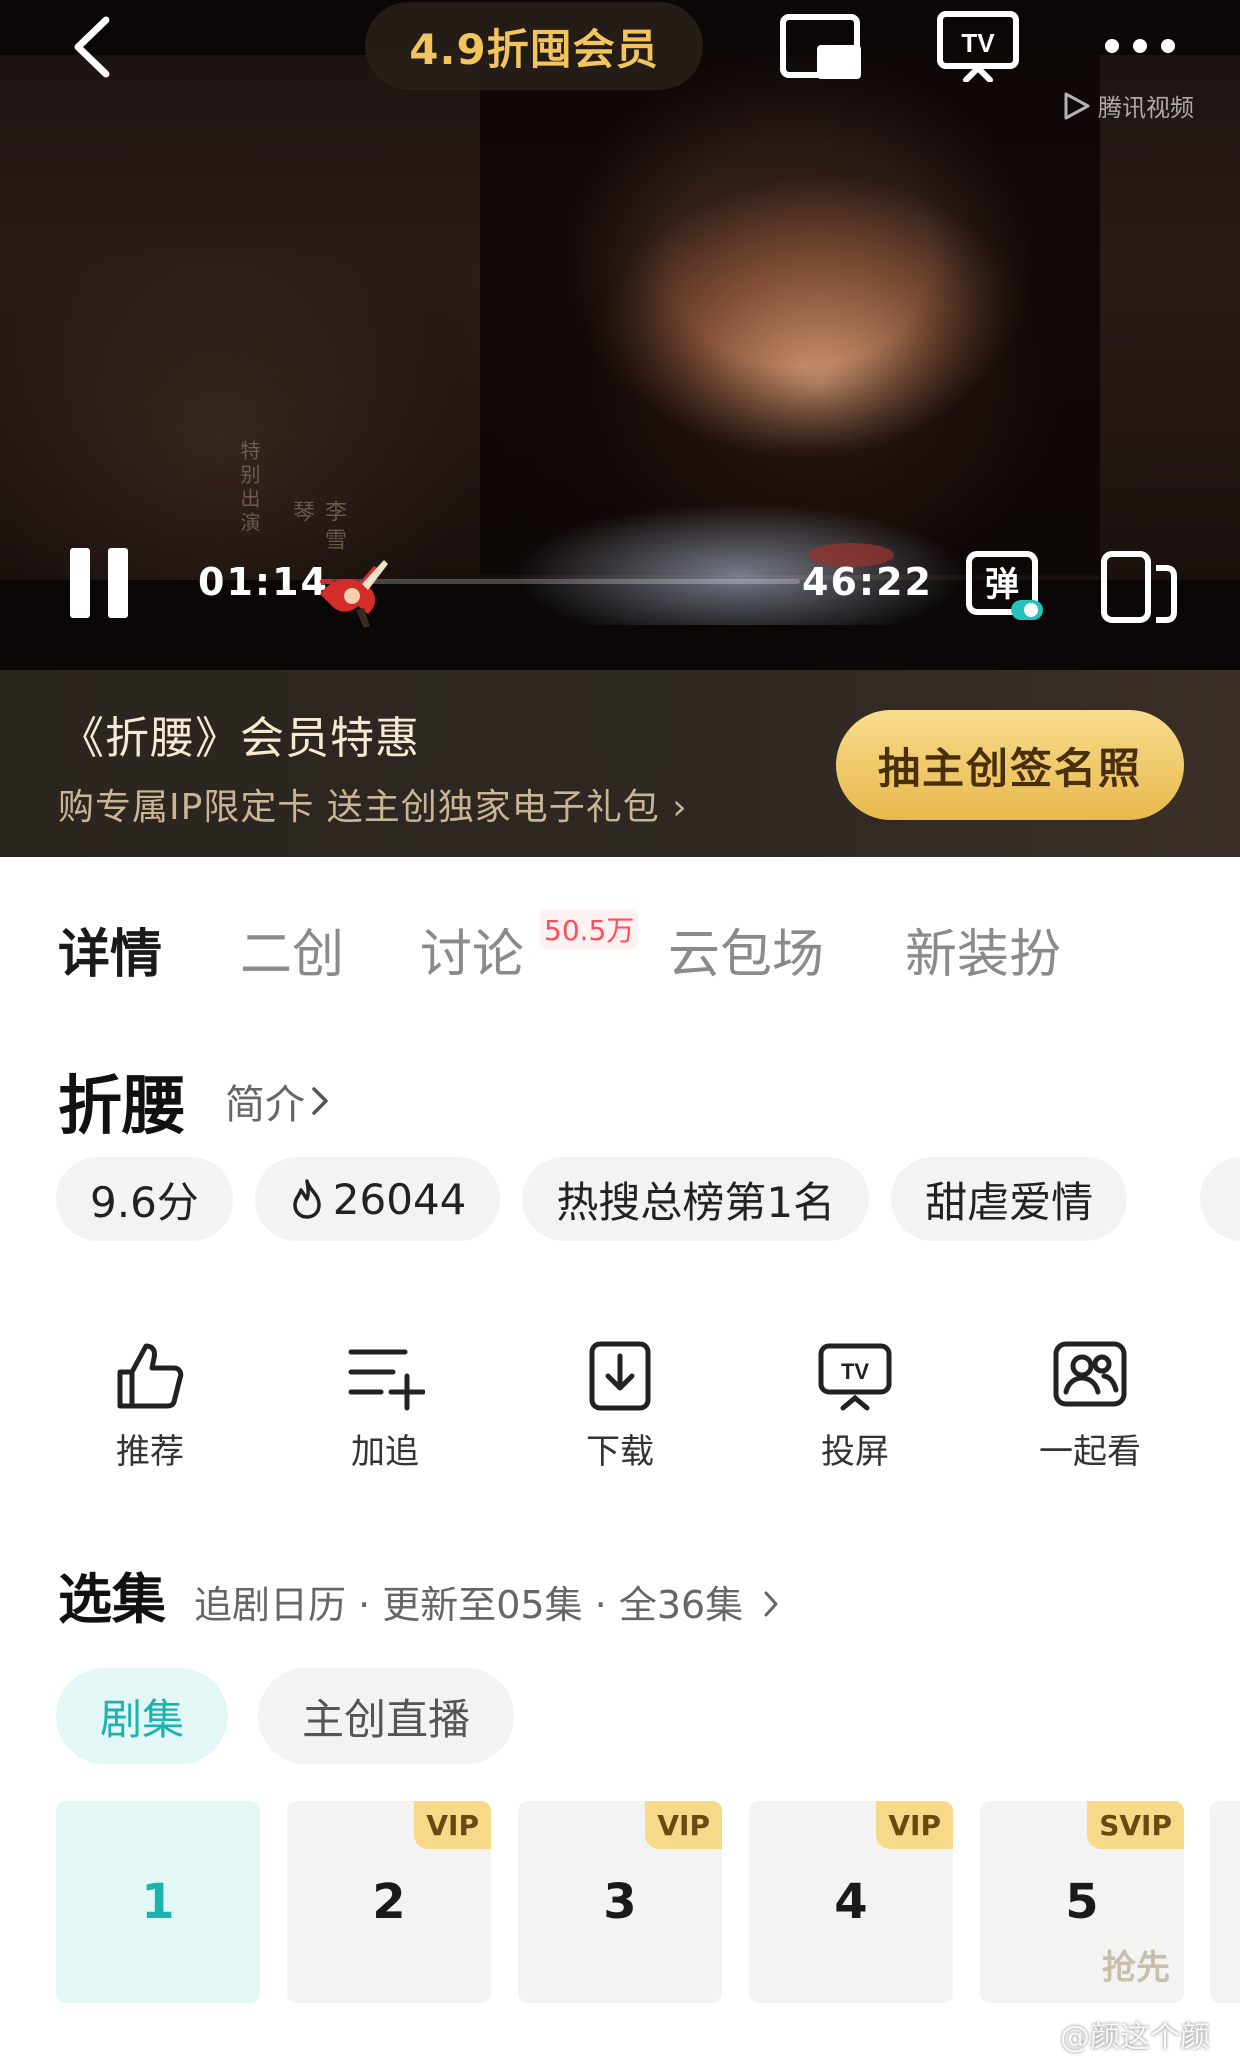  I want to click on player-top-bar: 4.9折囤会员 TV, so click(620, 47).